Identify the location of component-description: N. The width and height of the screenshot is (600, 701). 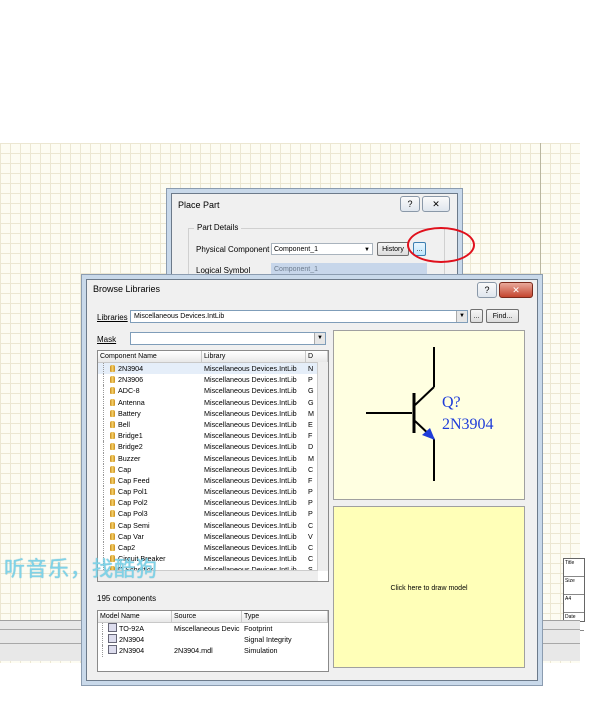
(311, 368).